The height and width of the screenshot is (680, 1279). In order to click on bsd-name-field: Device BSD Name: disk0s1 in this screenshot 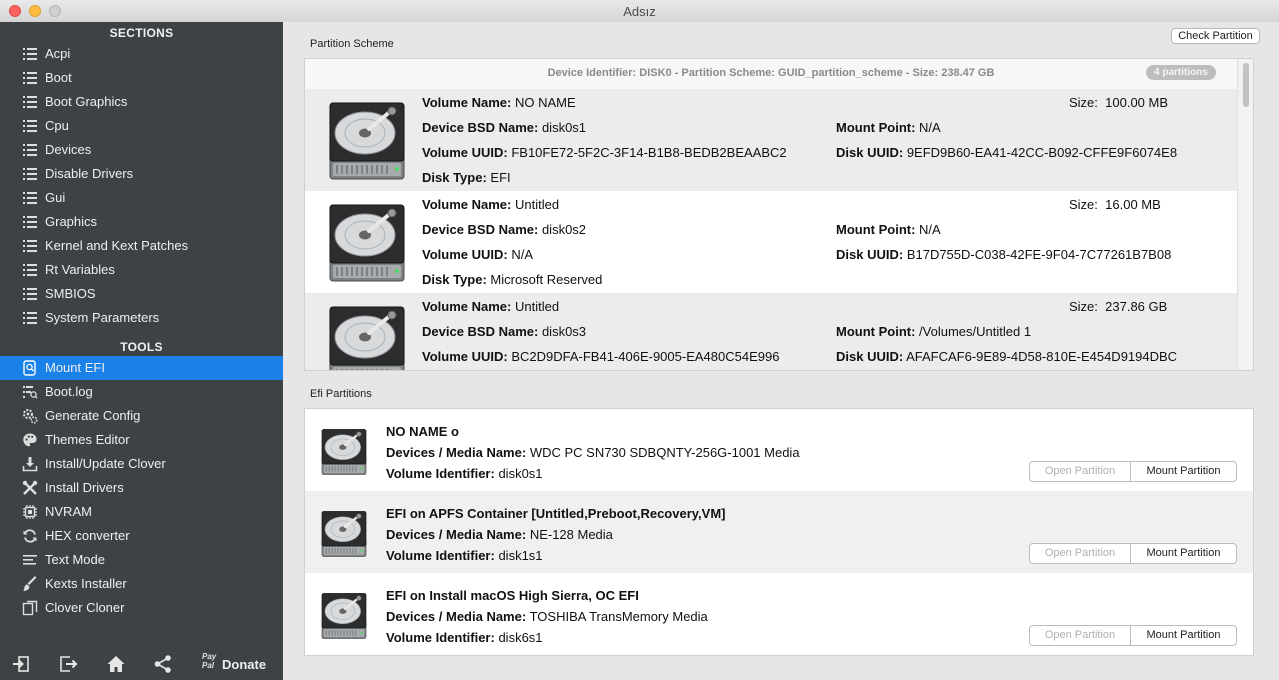, I will do `click(504, 127)`.